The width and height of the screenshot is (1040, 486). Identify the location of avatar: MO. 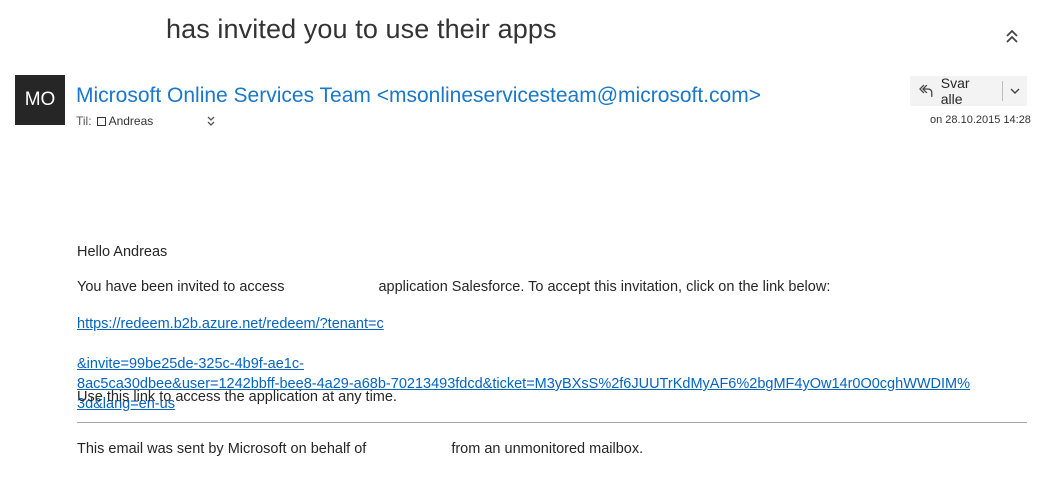
(40, 100).